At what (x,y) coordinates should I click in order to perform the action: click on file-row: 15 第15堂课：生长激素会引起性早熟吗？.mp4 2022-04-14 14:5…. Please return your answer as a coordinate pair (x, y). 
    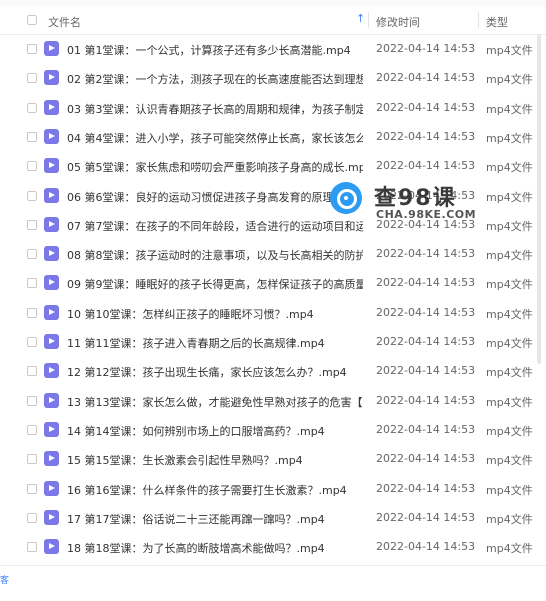
    Looking at the image, I should click on (273, 458).